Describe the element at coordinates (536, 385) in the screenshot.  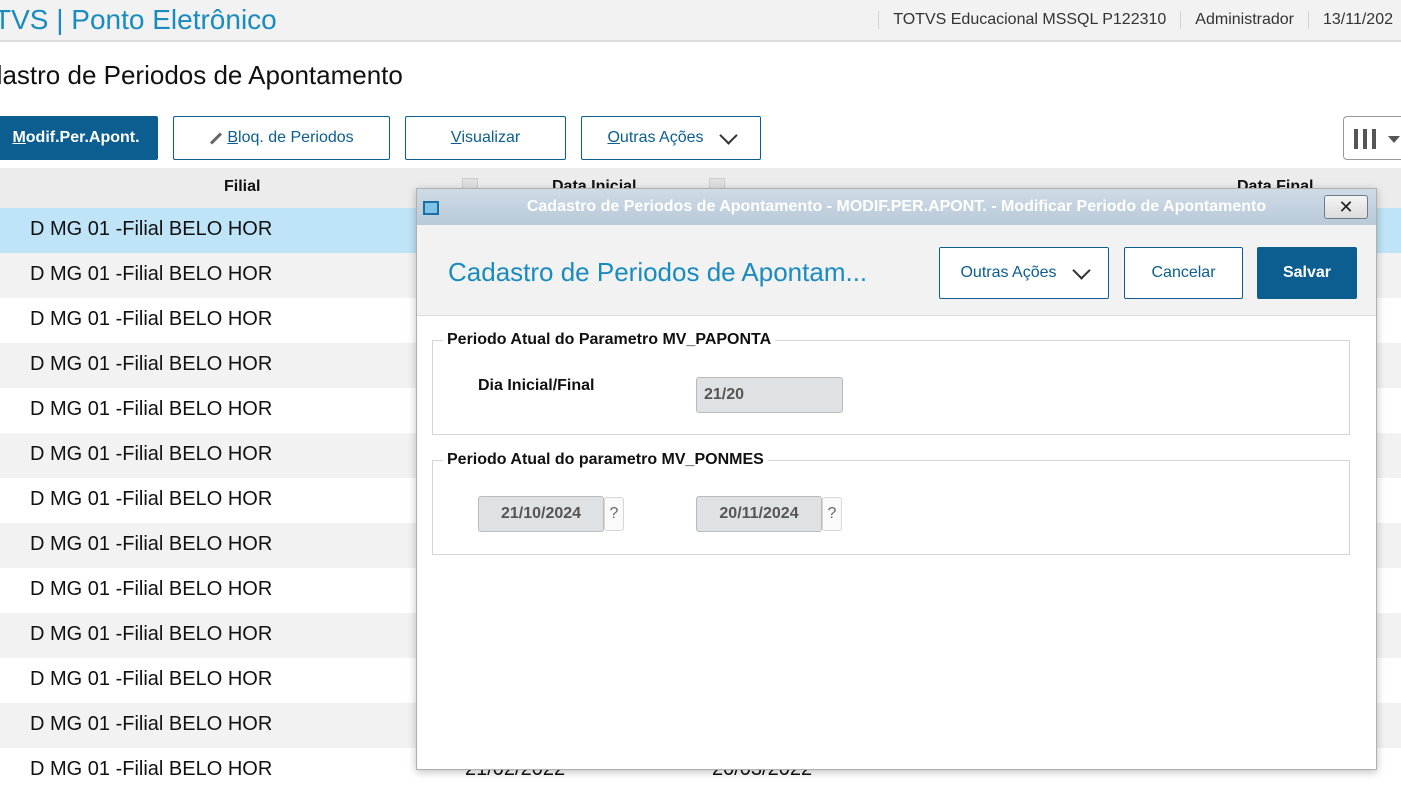
I see `dia-inicial-final-label: Dia Inicial/Final` at that location.